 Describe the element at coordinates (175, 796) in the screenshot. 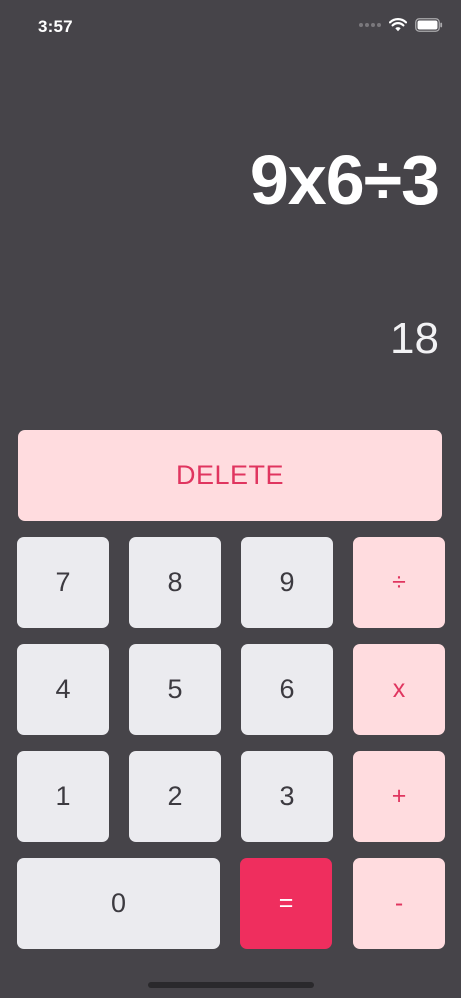

I see `digit-2-button: 2` at that location.